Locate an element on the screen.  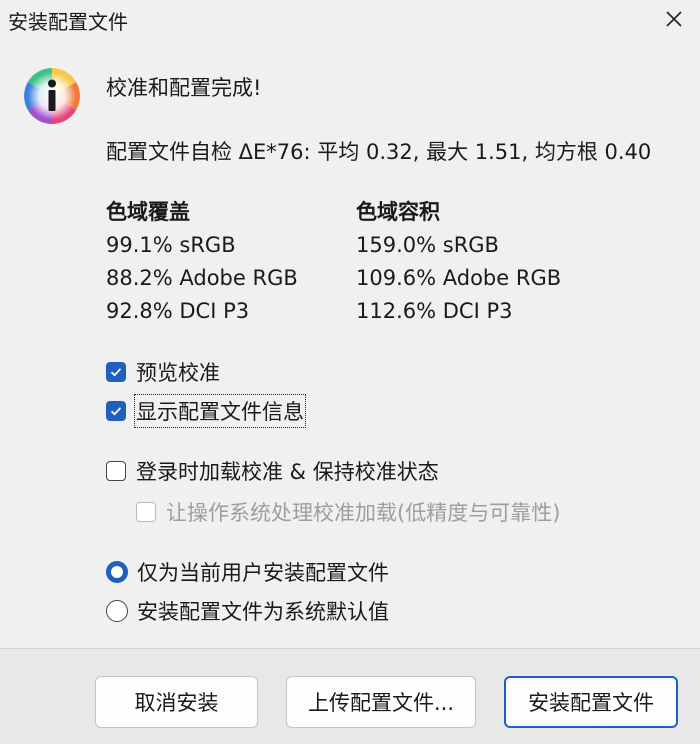
close-icon is located at coordinates (674, 19).